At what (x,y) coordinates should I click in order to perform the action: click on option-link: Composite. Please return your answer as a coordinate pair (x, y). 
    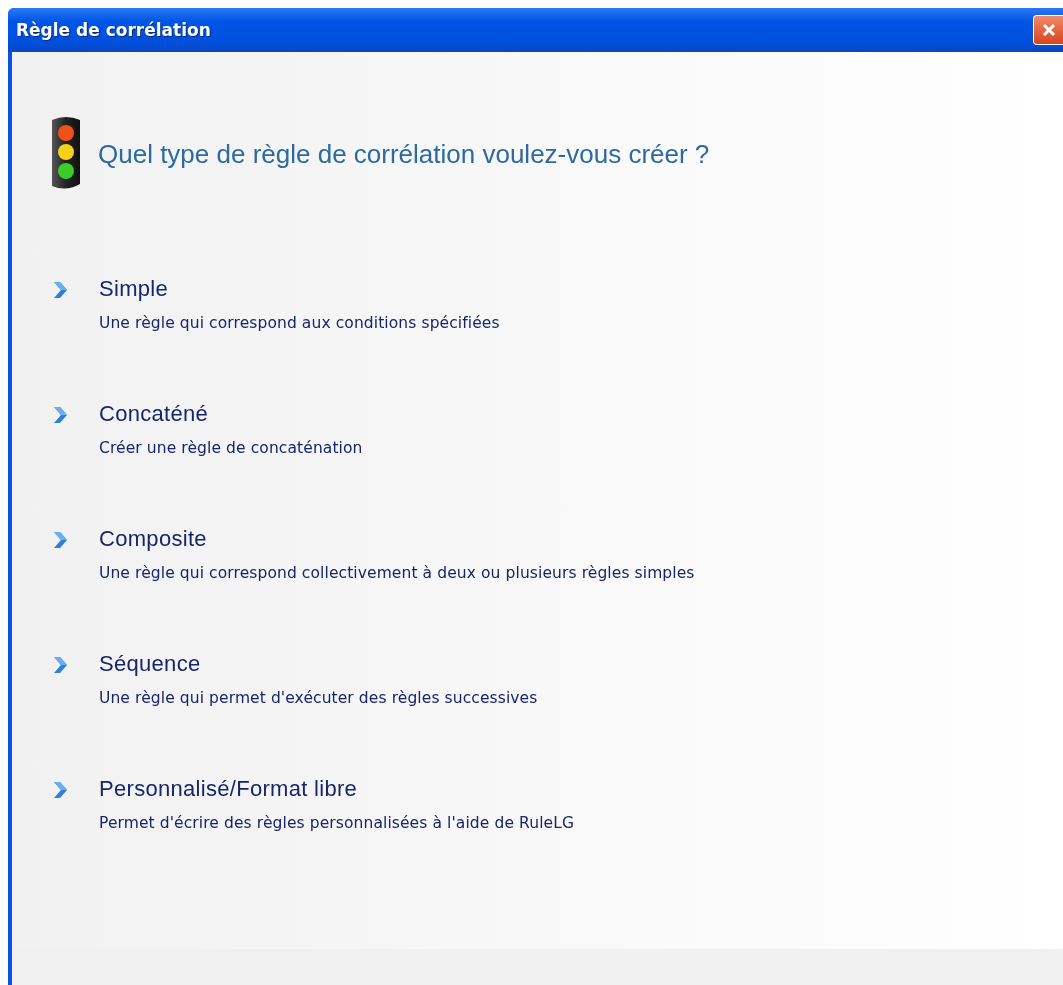
    Looking at the image, I should click on (153, 539).